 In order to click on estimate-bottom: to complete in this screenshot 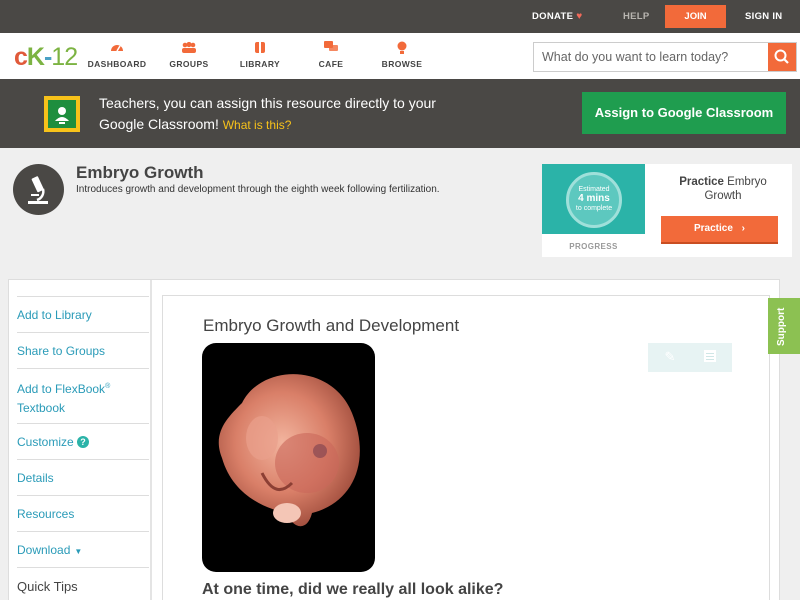, I will do `click(594, 208)`.